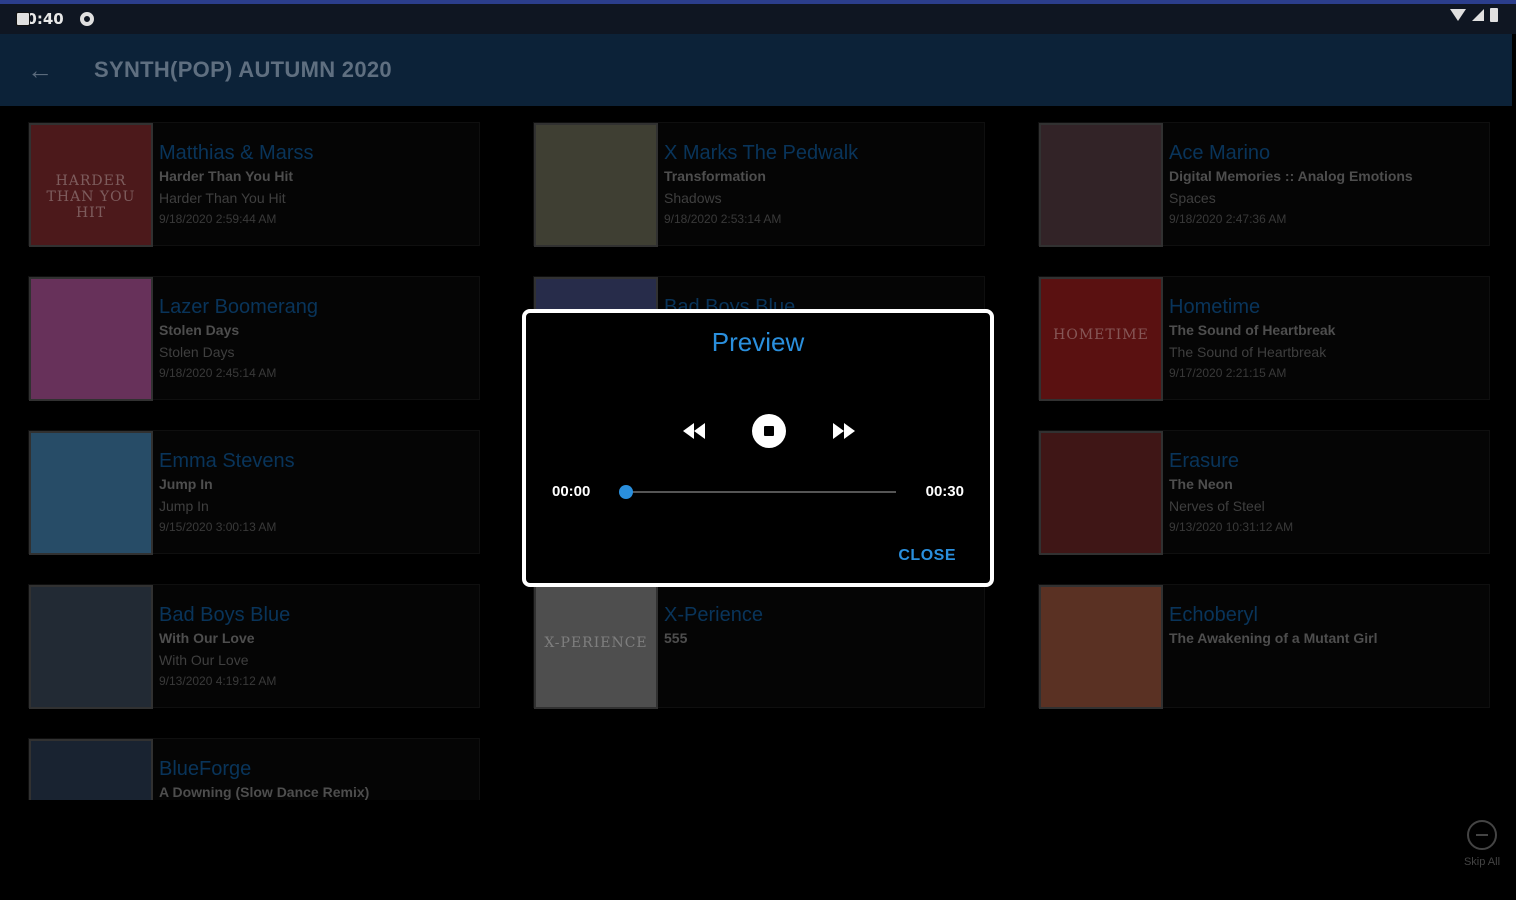 Image resolution: width=1516 pixels, height=900 pixels. Describe the element at coordinates (927, 556) in the screenshot. I see `close-button: CLOSE` at that location.